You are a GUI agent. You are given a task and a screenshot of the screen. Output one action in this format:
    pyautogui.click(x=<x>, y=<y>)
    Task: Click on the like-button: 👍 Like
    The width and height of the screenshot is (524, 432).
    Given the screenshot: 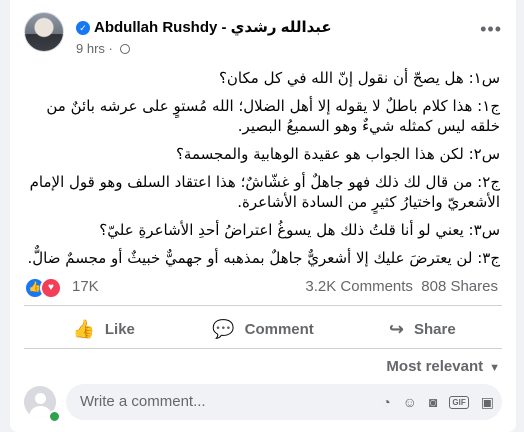 What is the action you would take?
    pyautogui.click(x=103, y=329)
    